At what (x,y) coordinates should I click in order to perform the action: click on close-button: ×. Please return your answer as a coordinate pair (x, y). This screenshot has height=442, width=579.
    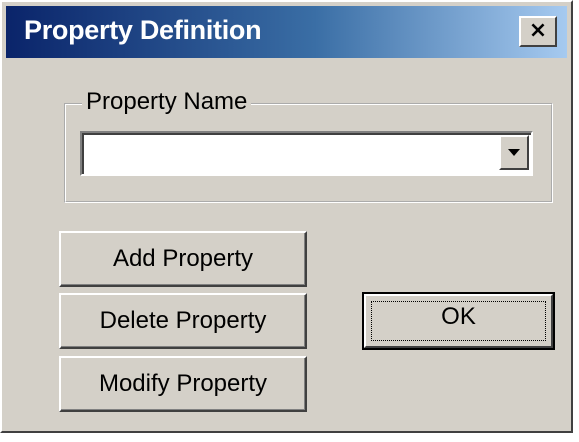
    Looking at the image, I should click on (538, 31).